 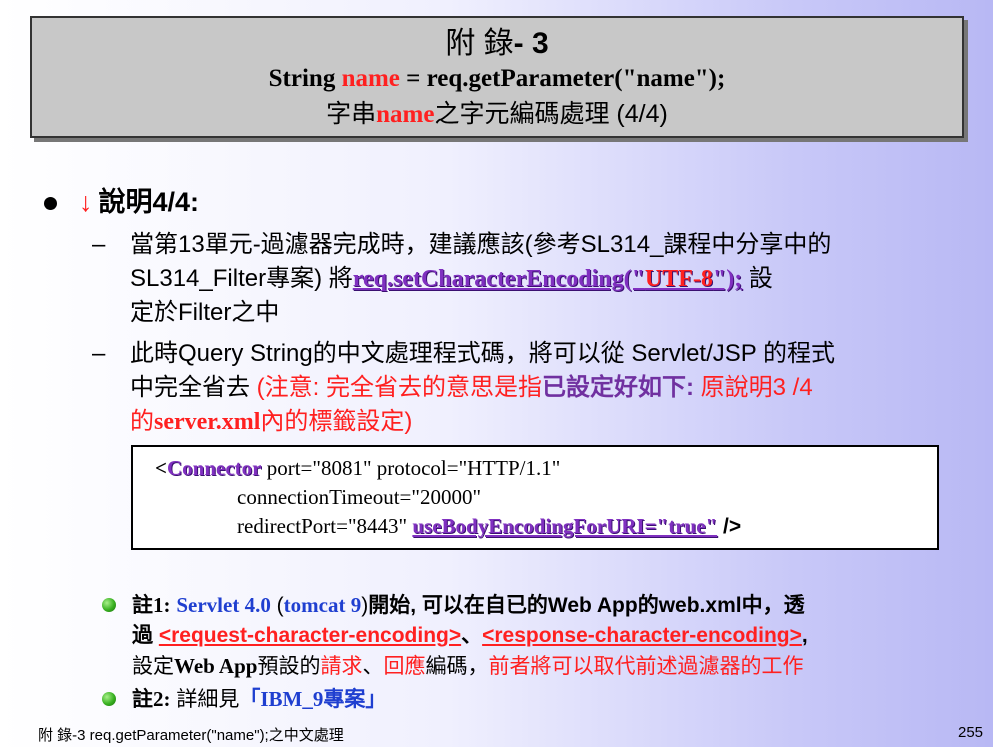 What do you see at coordinates (86, 202) in the screenshot?
I see `down-arrow-icon: ↓` at bounding box center [86, 202].